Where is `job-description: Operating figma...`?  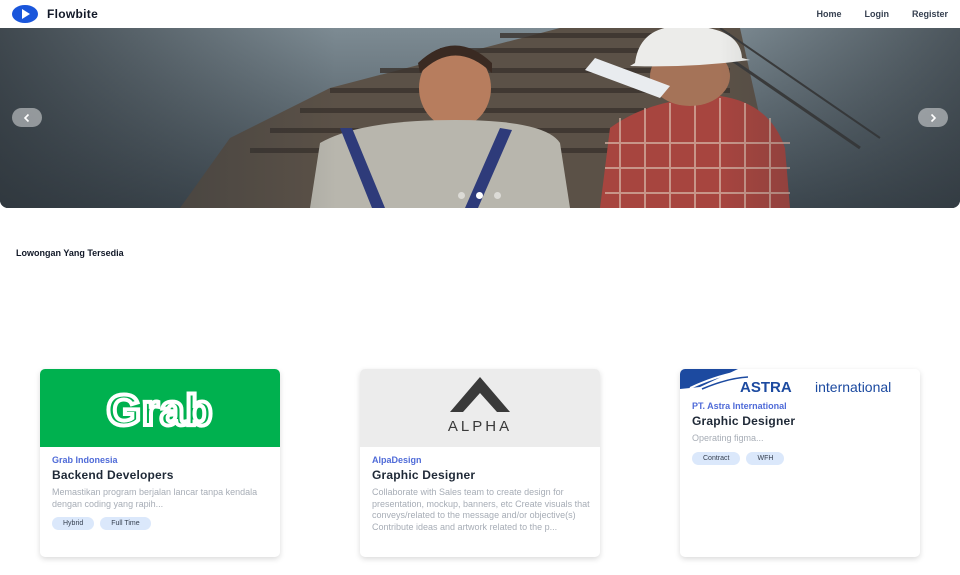 job-description: Operating figma... is located at coordinates (728, 438).